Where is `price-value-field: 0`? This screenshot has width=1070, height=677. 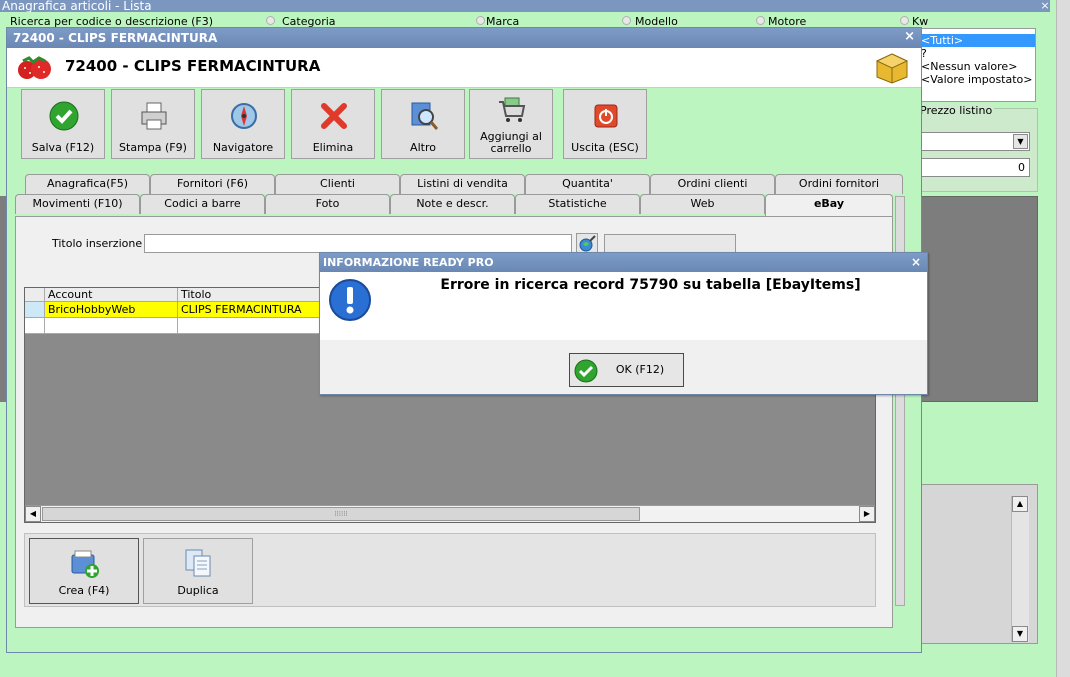
price-value-field: 0 is located at coordinates (974, 167).